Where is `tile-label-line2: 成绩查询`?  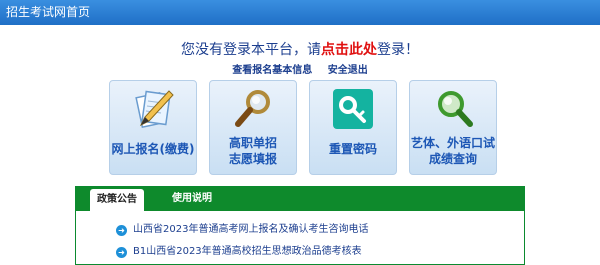
tile-label-line2: 成绩查询 is located at coordinates (452, 159).